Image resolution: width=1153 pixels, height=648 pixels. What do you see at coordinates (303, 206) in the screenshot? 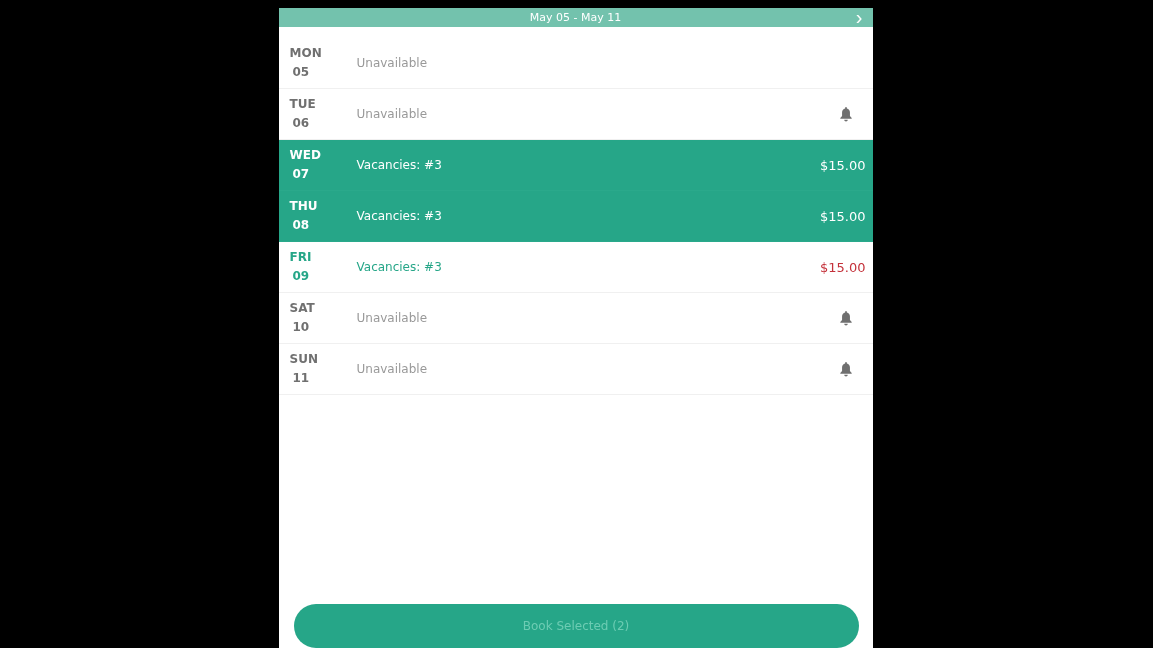
I see `weekday-label: THU` at bounding box center [303, 206].